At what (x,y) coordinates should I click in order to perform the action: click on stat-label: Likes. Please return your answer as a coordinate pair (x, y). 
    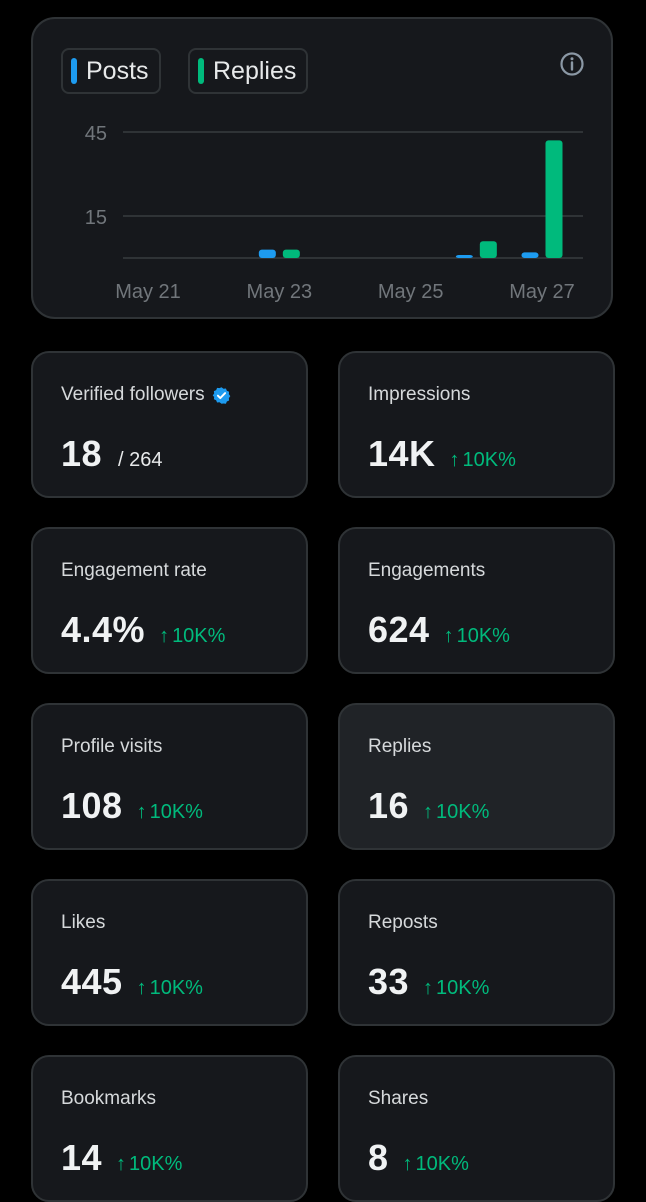
    Looking at the image, I should click on (83, 923).